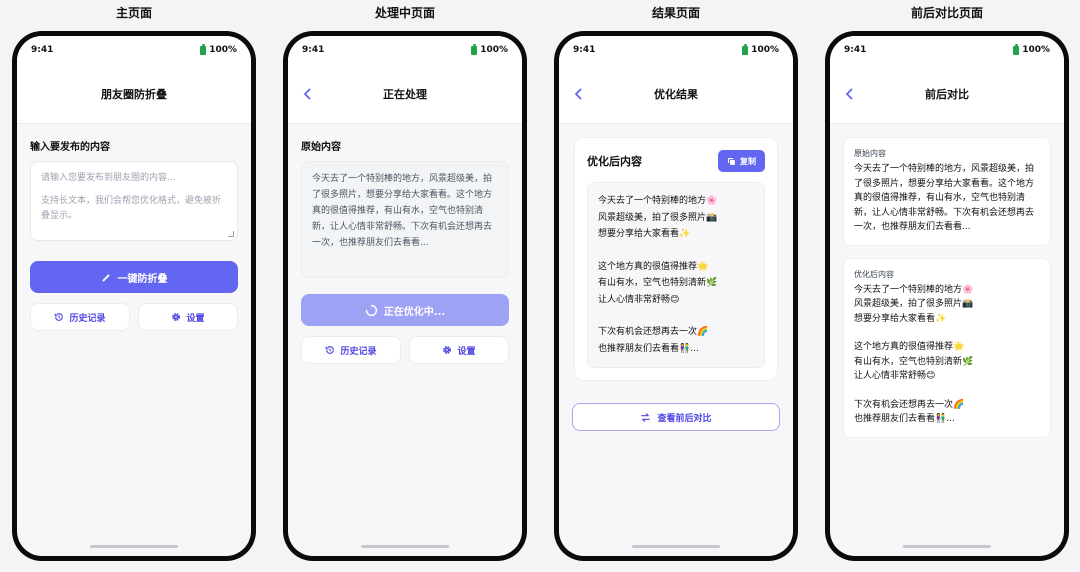 Image resolution: width=1080 pixels, height=572 pixels. Describe the element at coordinates (614, 161) in the screenshot. I see `result-card-title: 优化后内容` at that location.